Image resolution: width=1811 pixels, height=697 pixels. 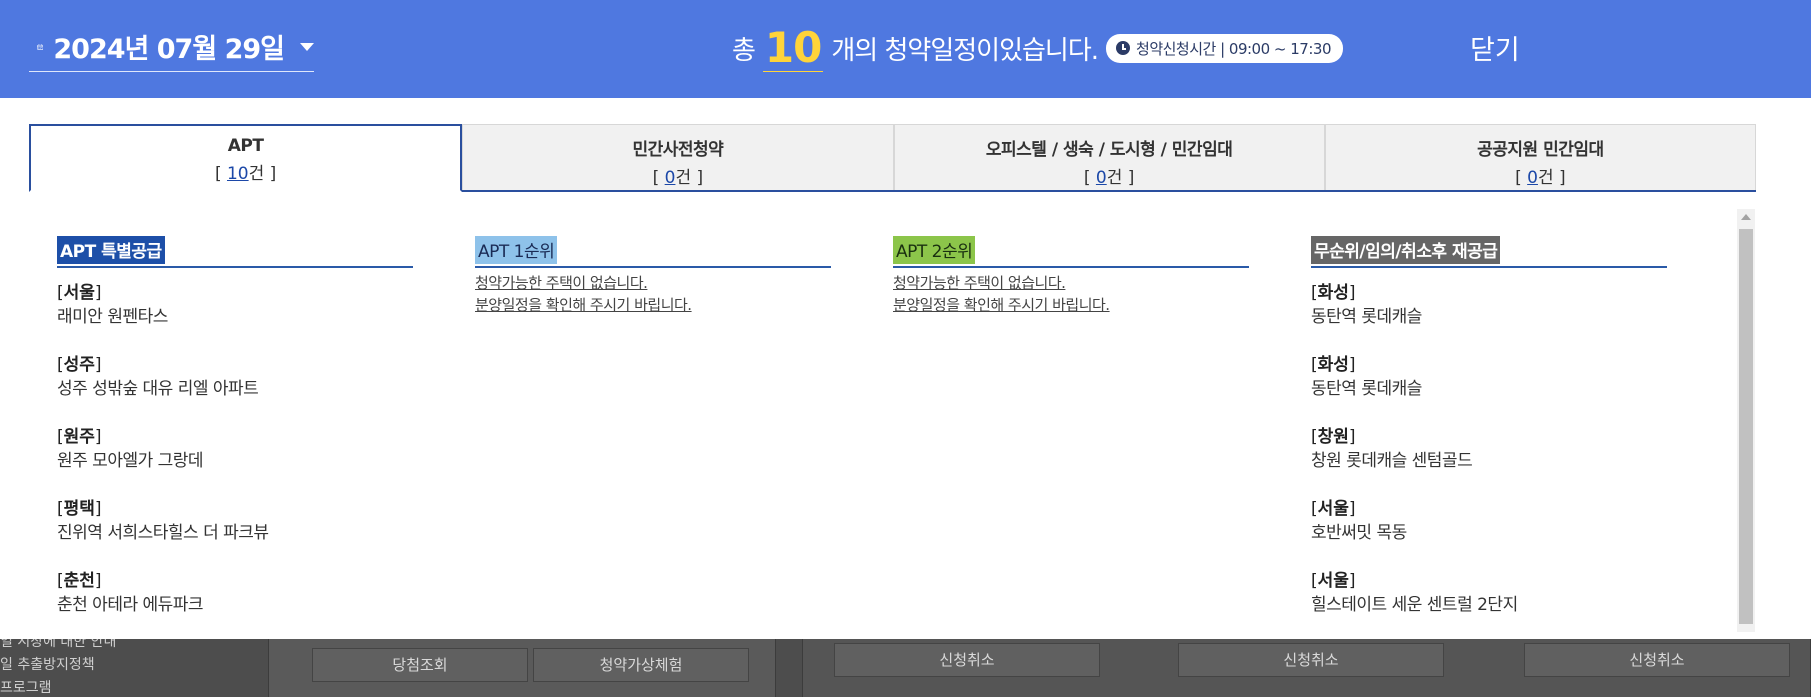 I want to click on list-item: [평택] 진위역 서희스타힐스 더 파크뷰, so click(x=235, y=522).